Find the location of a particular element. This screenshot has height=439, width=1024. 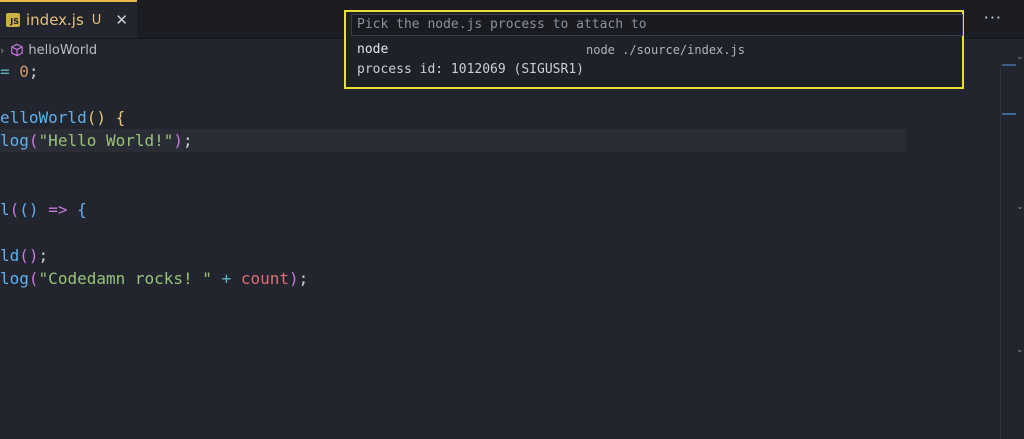

close-tab-icon: ✕ is located at coordinates (121, 20).